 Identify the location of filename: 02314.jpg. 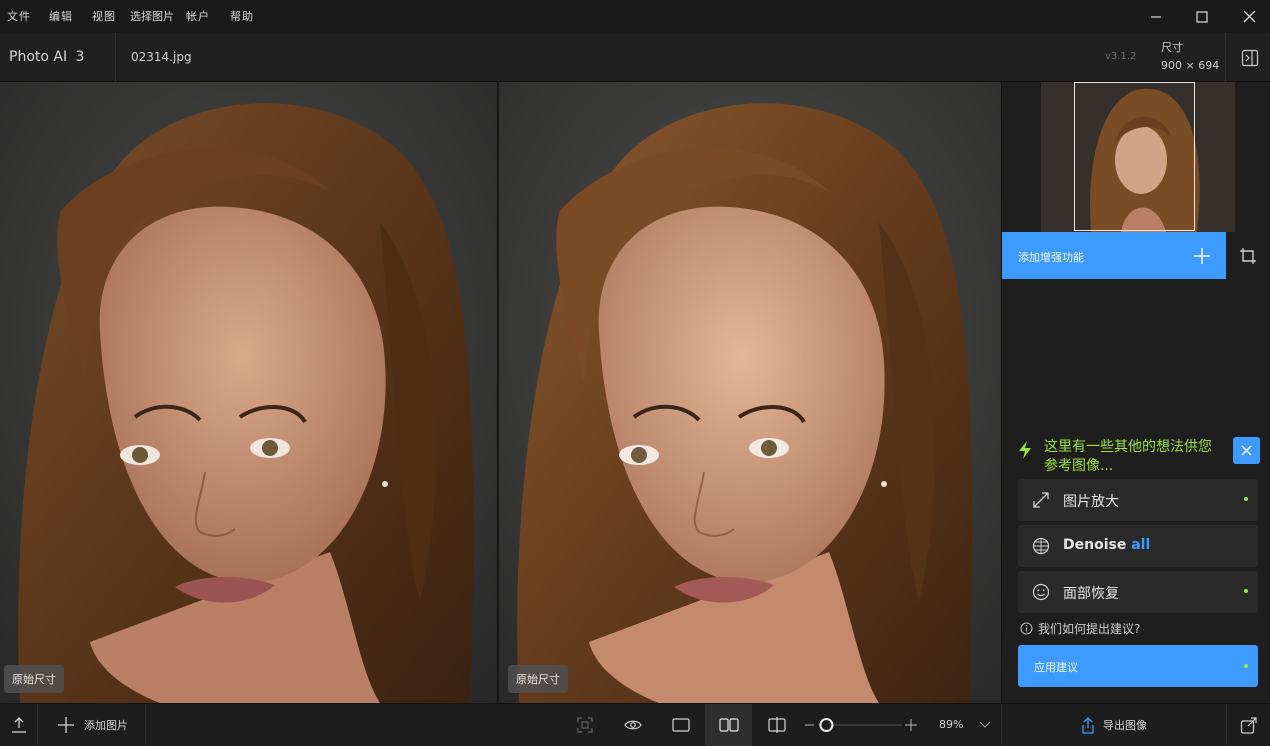
(161, 57).